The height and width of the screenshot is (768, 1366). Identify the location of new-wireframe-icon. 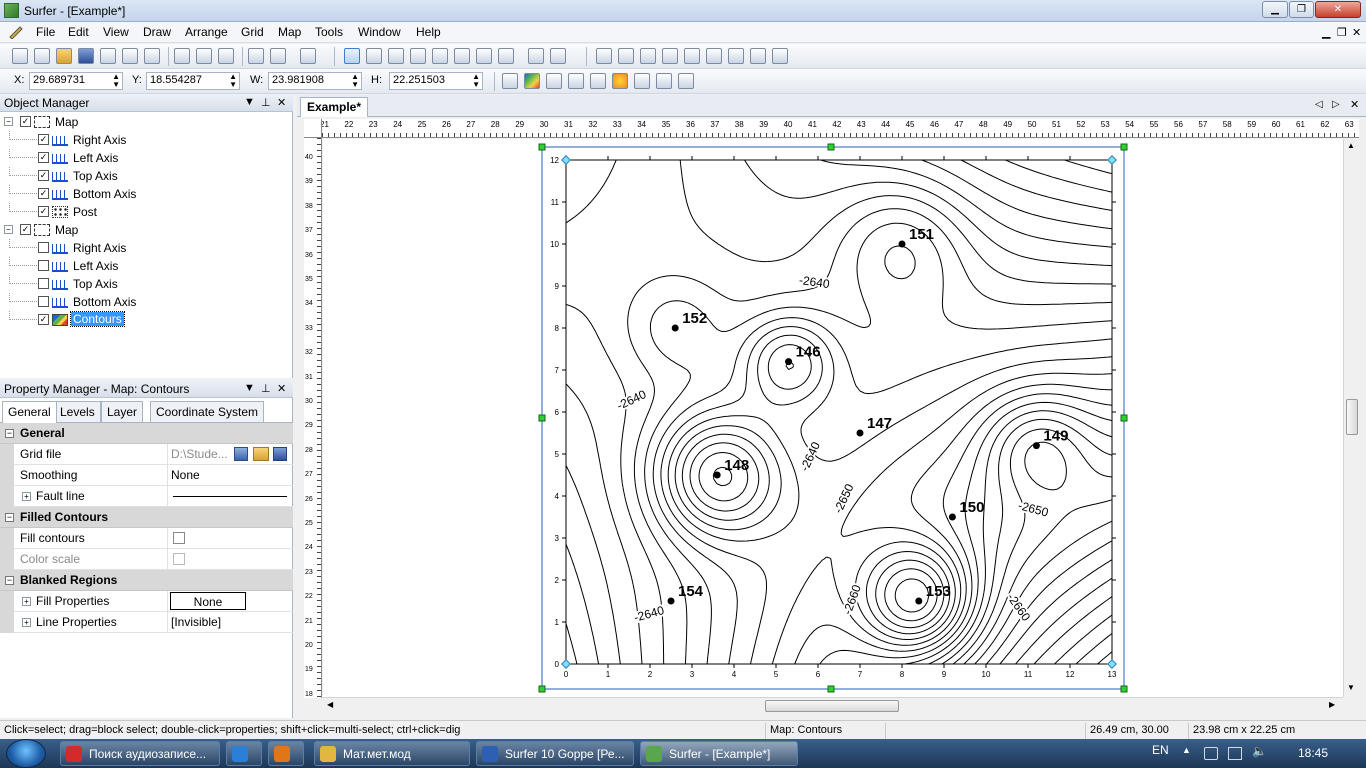
(664, 81).